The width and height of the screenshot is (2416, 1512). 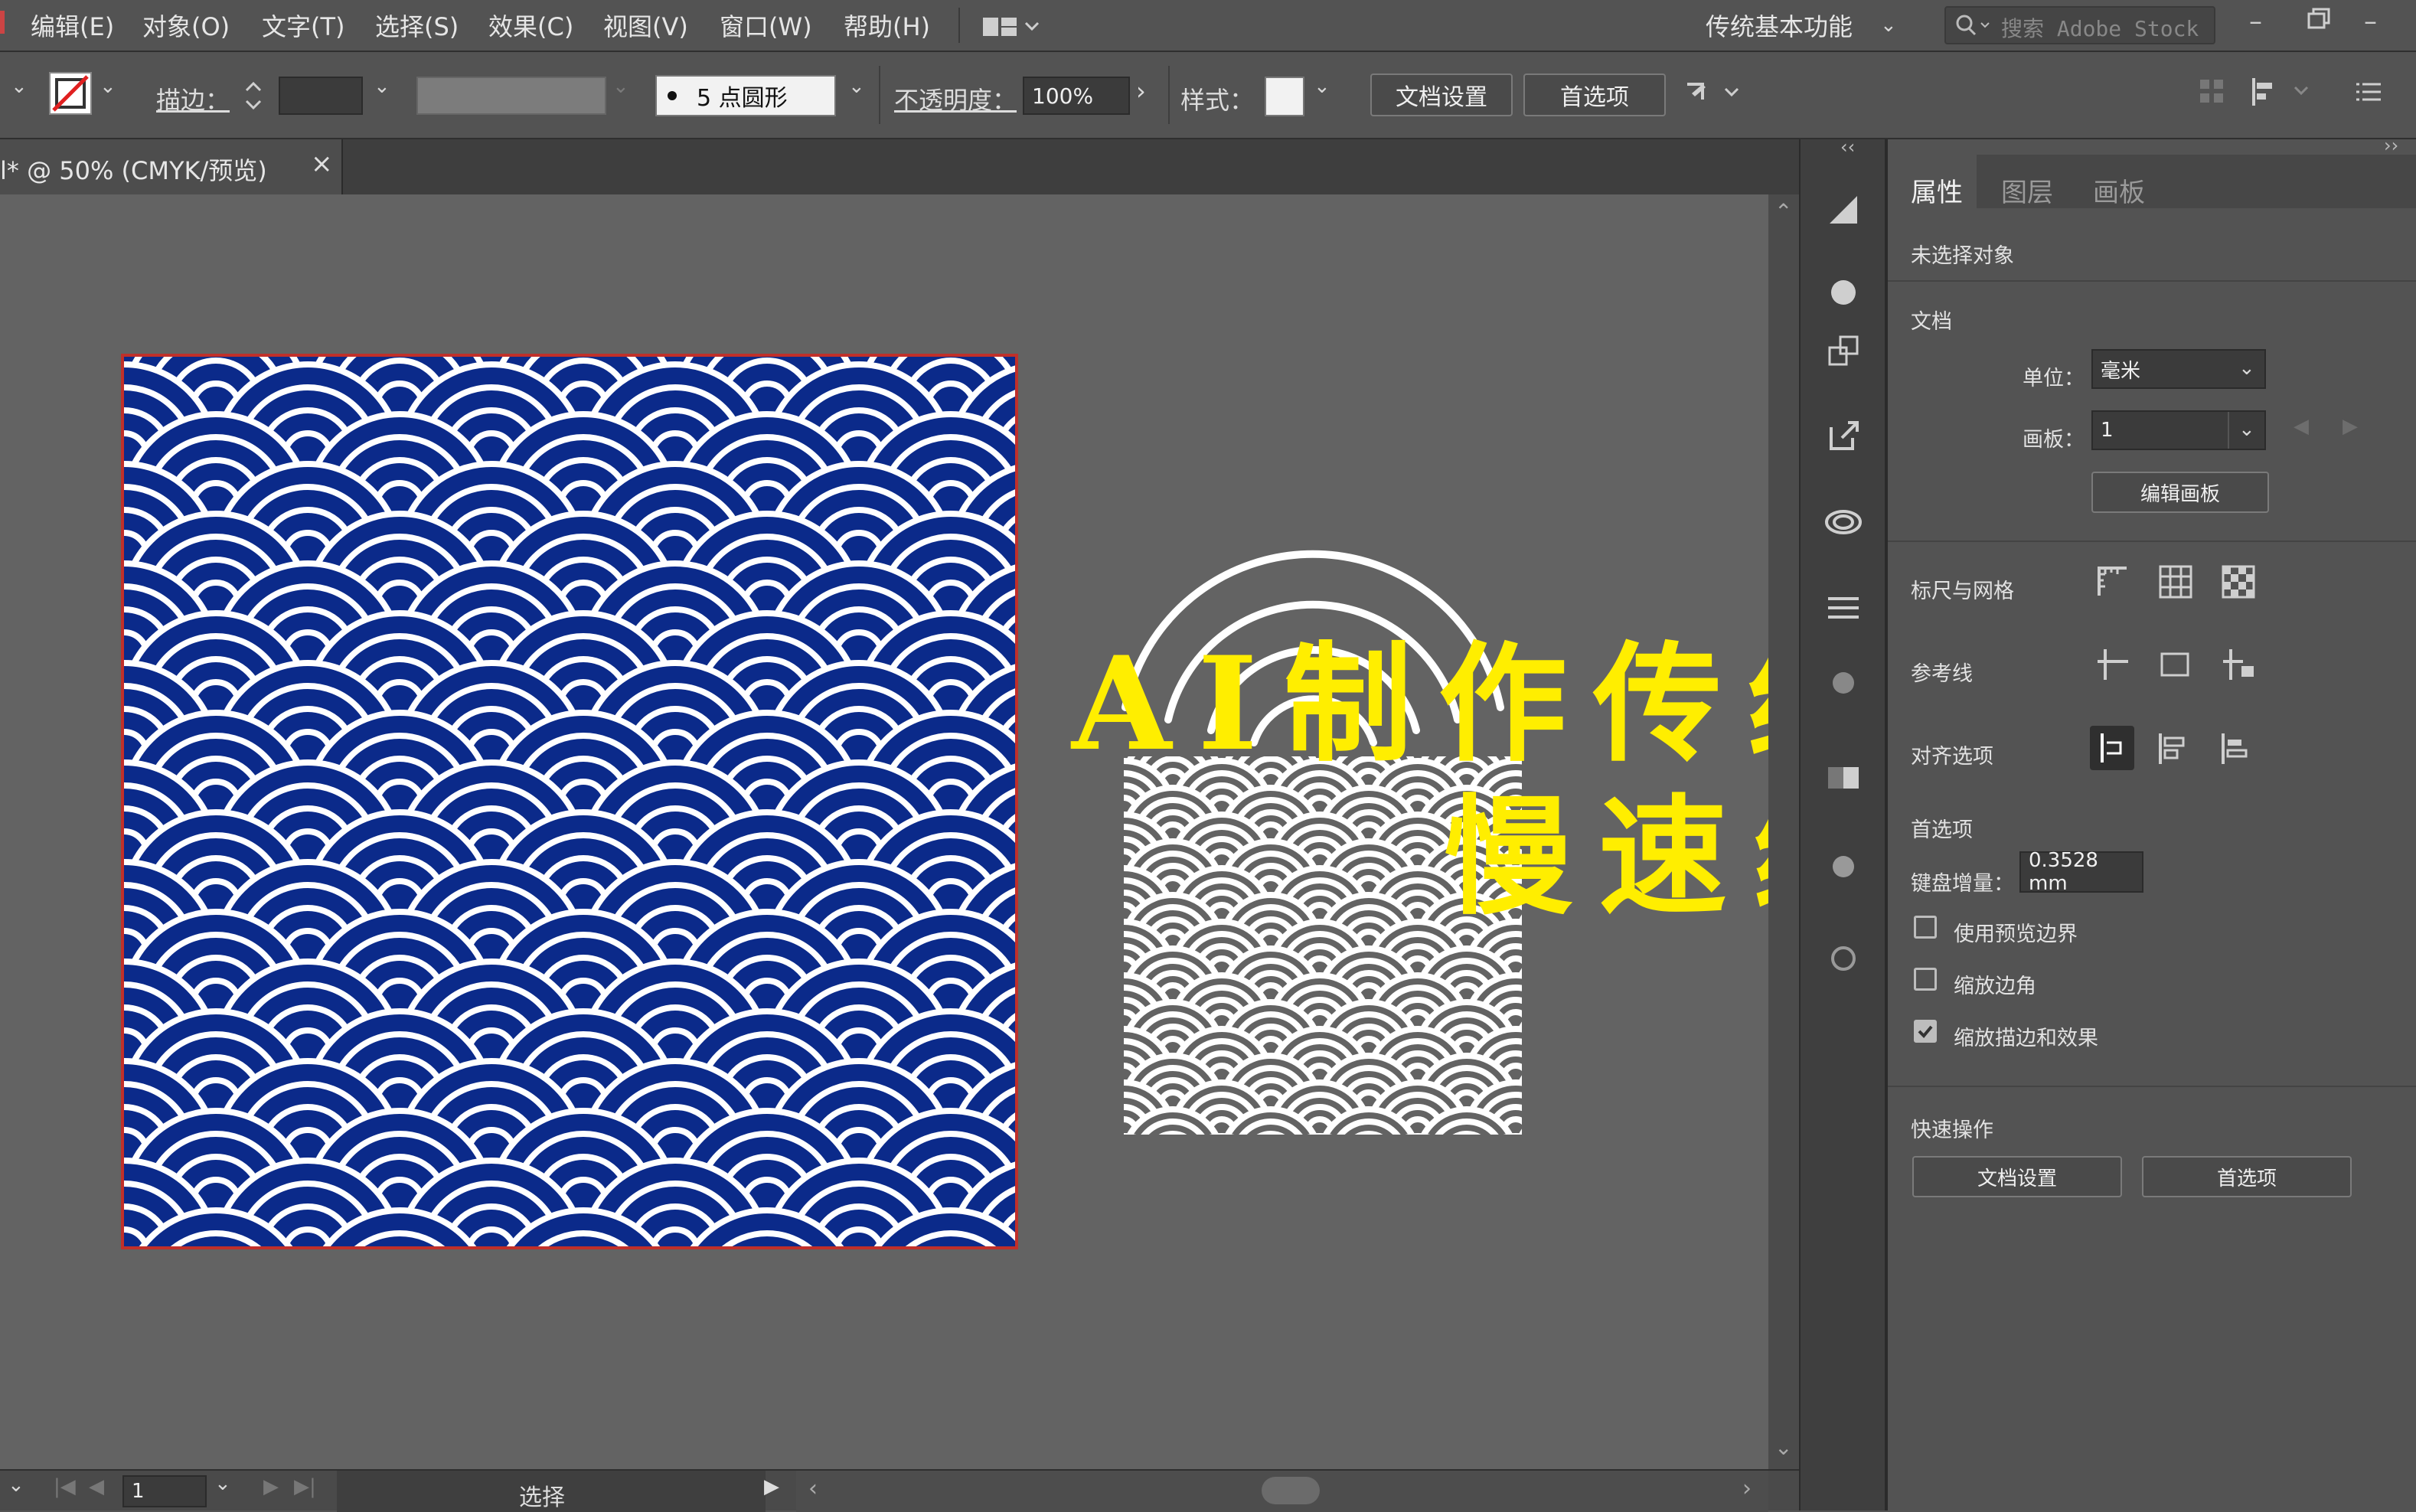 What do you see at coordinates (1843, 522) in the screenshot?
I see `creative-cloud-libraries-icon` at bounding box center [1843, 522].